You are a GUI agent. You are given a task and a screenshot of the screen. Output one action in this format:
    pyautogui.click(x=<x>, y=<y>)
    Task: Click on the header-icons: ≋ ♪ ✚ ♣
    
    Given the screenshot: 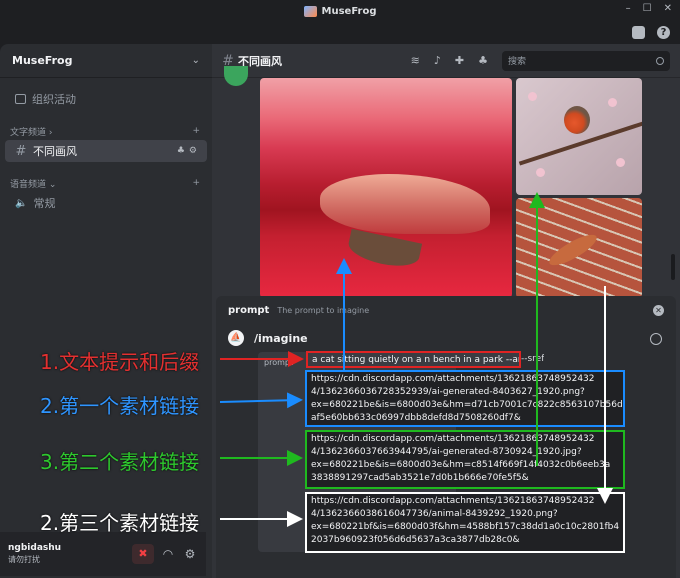 What is the action you would take?
    pyautogui.click(x=449, y=60)
    